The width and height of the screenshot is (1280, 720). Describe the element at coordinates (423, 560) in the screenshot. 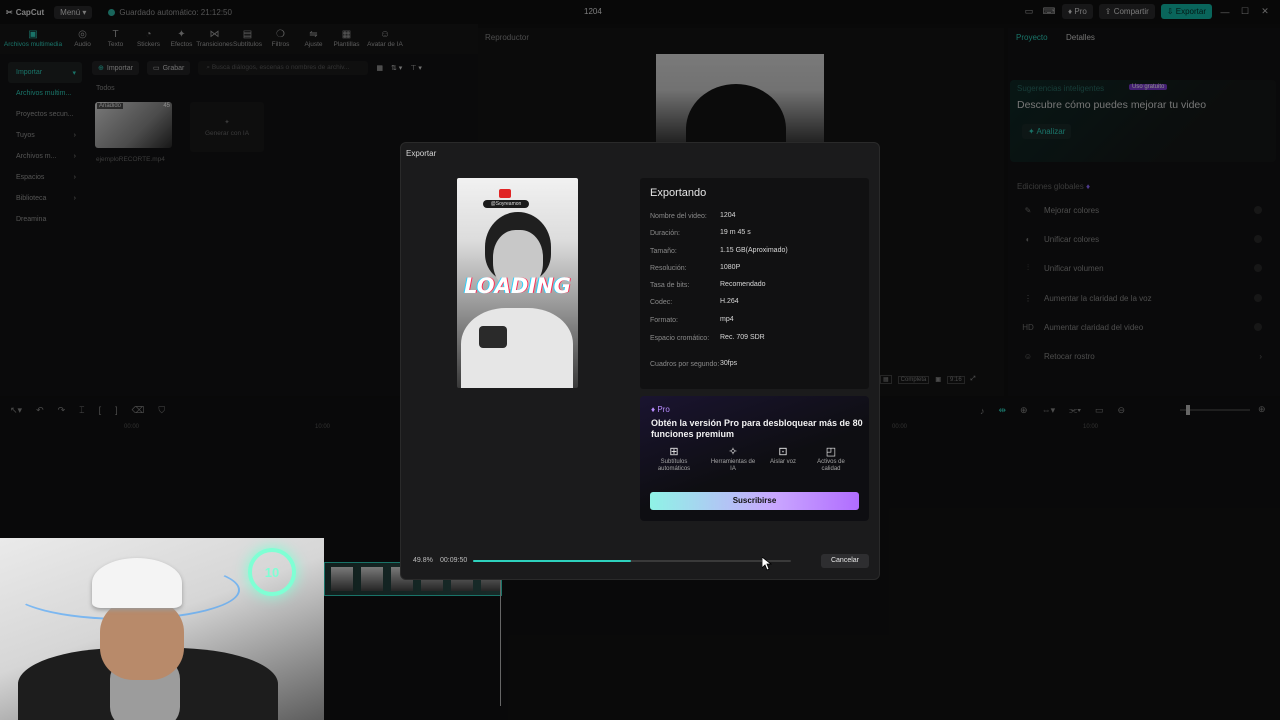

I see `progress-percent: 49.8%` at that location.